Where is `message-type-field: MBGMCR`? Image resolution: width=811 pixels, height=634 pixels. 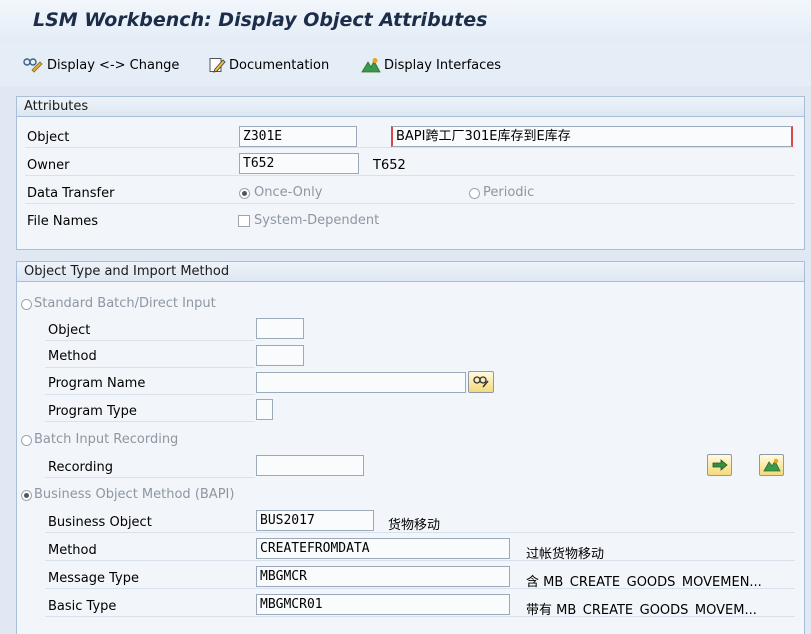
message-type-field: MBGMCR is located at coordinates (383, 576).